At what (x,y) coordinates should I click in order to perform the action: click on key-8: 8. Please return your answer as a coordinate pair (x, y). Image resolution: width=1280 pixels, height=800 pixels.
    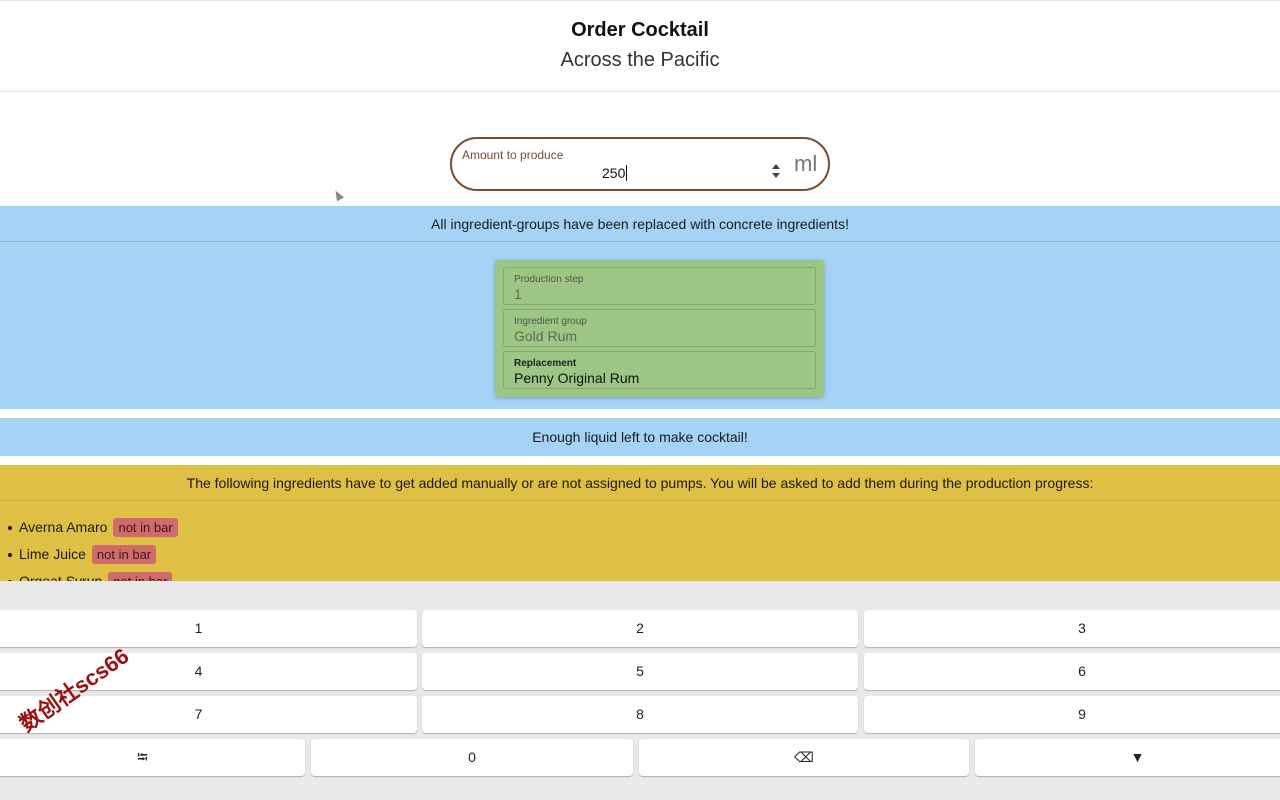
    Looking at the image, I should click on (640, 714).